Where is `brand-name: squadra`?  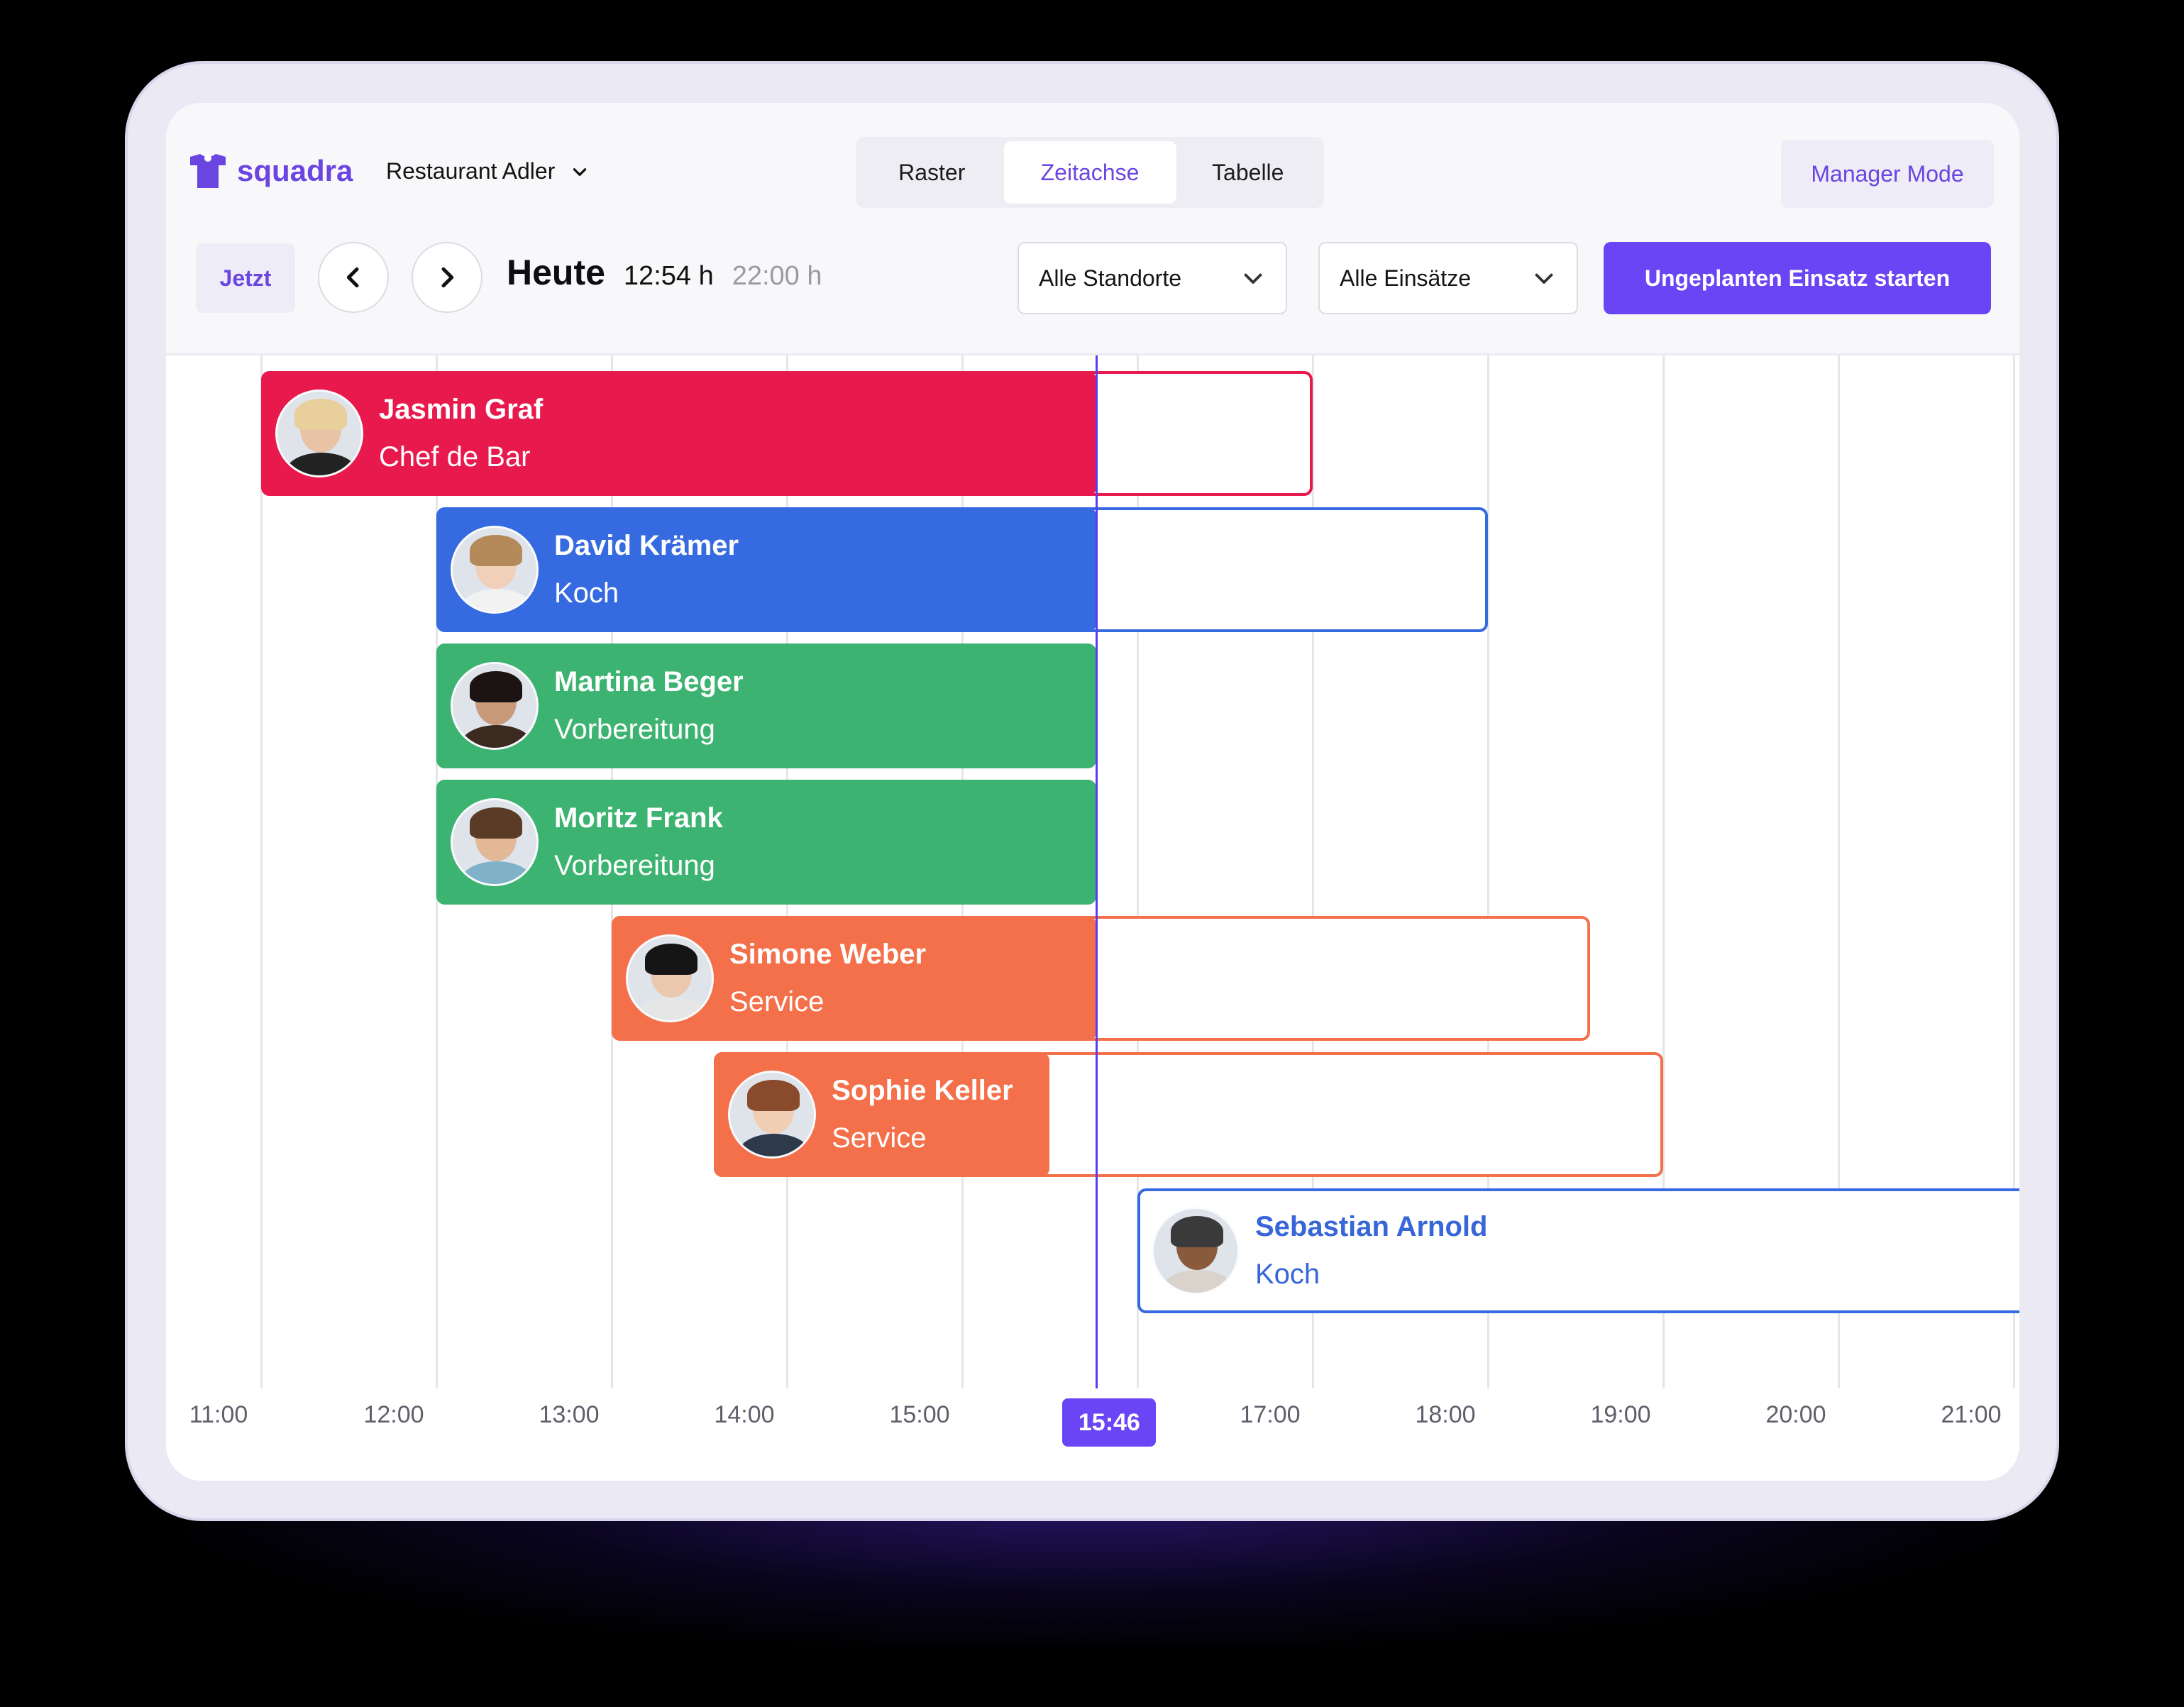 brand-name: squadra is located at coordinates (295, 171).